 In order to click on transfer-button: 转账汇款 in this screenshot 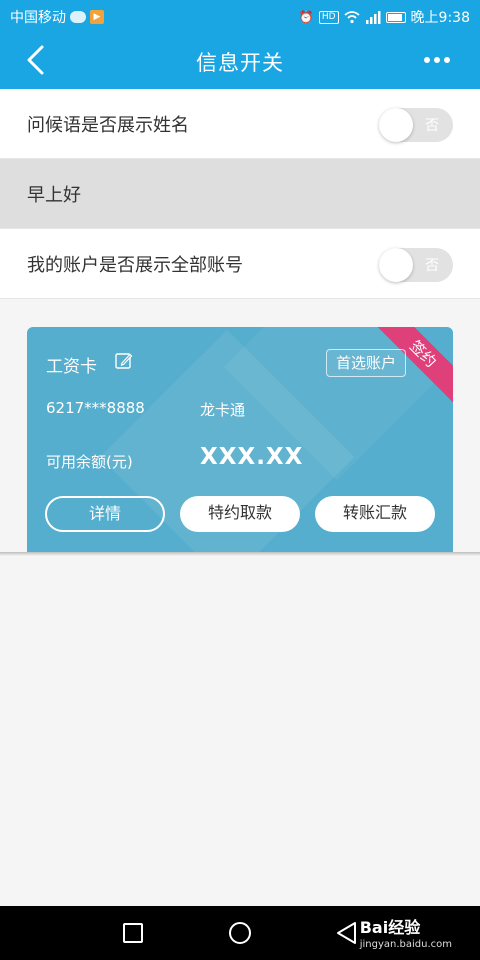, I will do `click(375, 514)`.